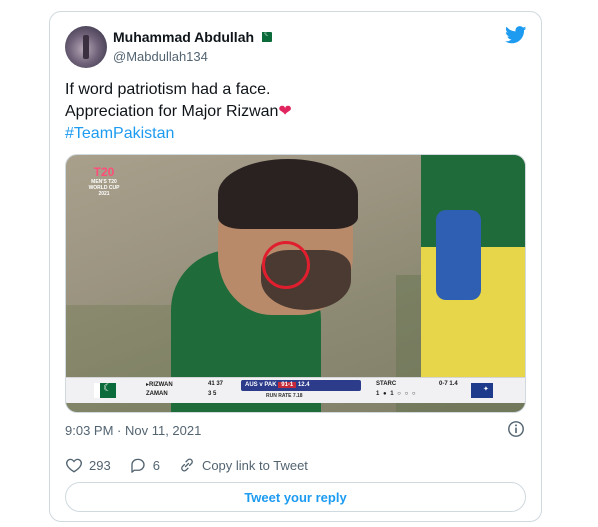 The image size is (598, 527). What do you see at coordinates (261, 385) in the screenshot?
I see `match-name: AUS v PAK` at bounding box center [261, 385].